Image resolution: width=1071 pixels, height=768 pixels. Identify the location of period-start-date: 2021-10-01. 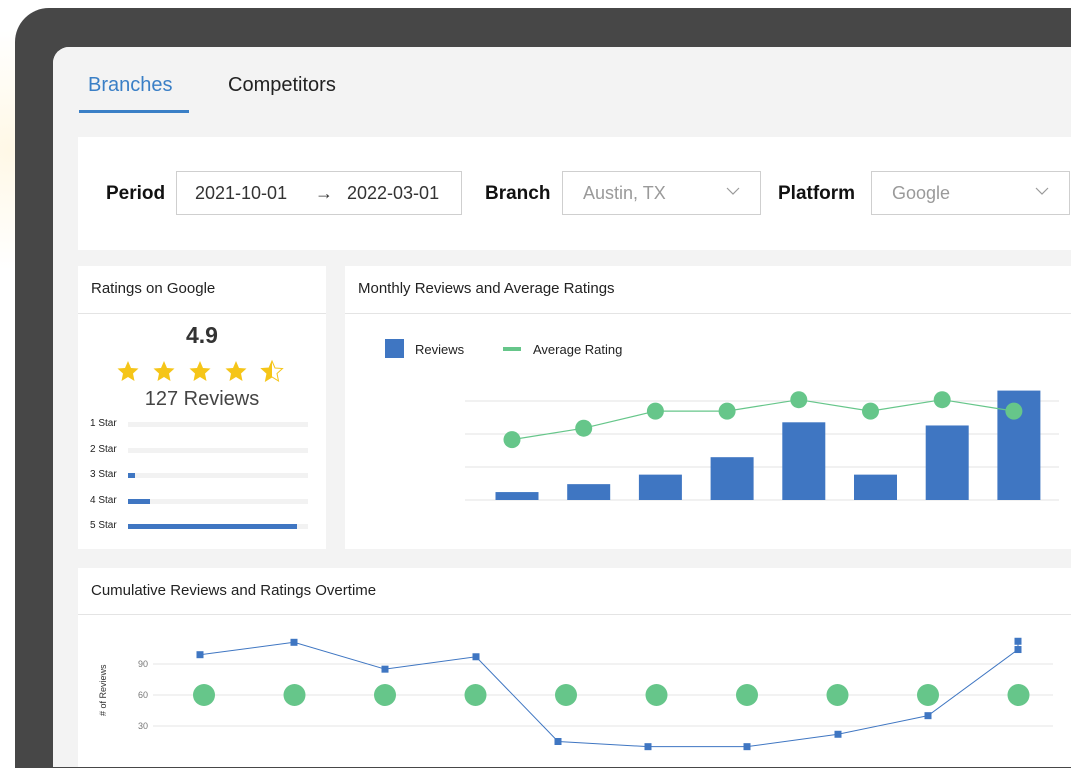
(241, 193).